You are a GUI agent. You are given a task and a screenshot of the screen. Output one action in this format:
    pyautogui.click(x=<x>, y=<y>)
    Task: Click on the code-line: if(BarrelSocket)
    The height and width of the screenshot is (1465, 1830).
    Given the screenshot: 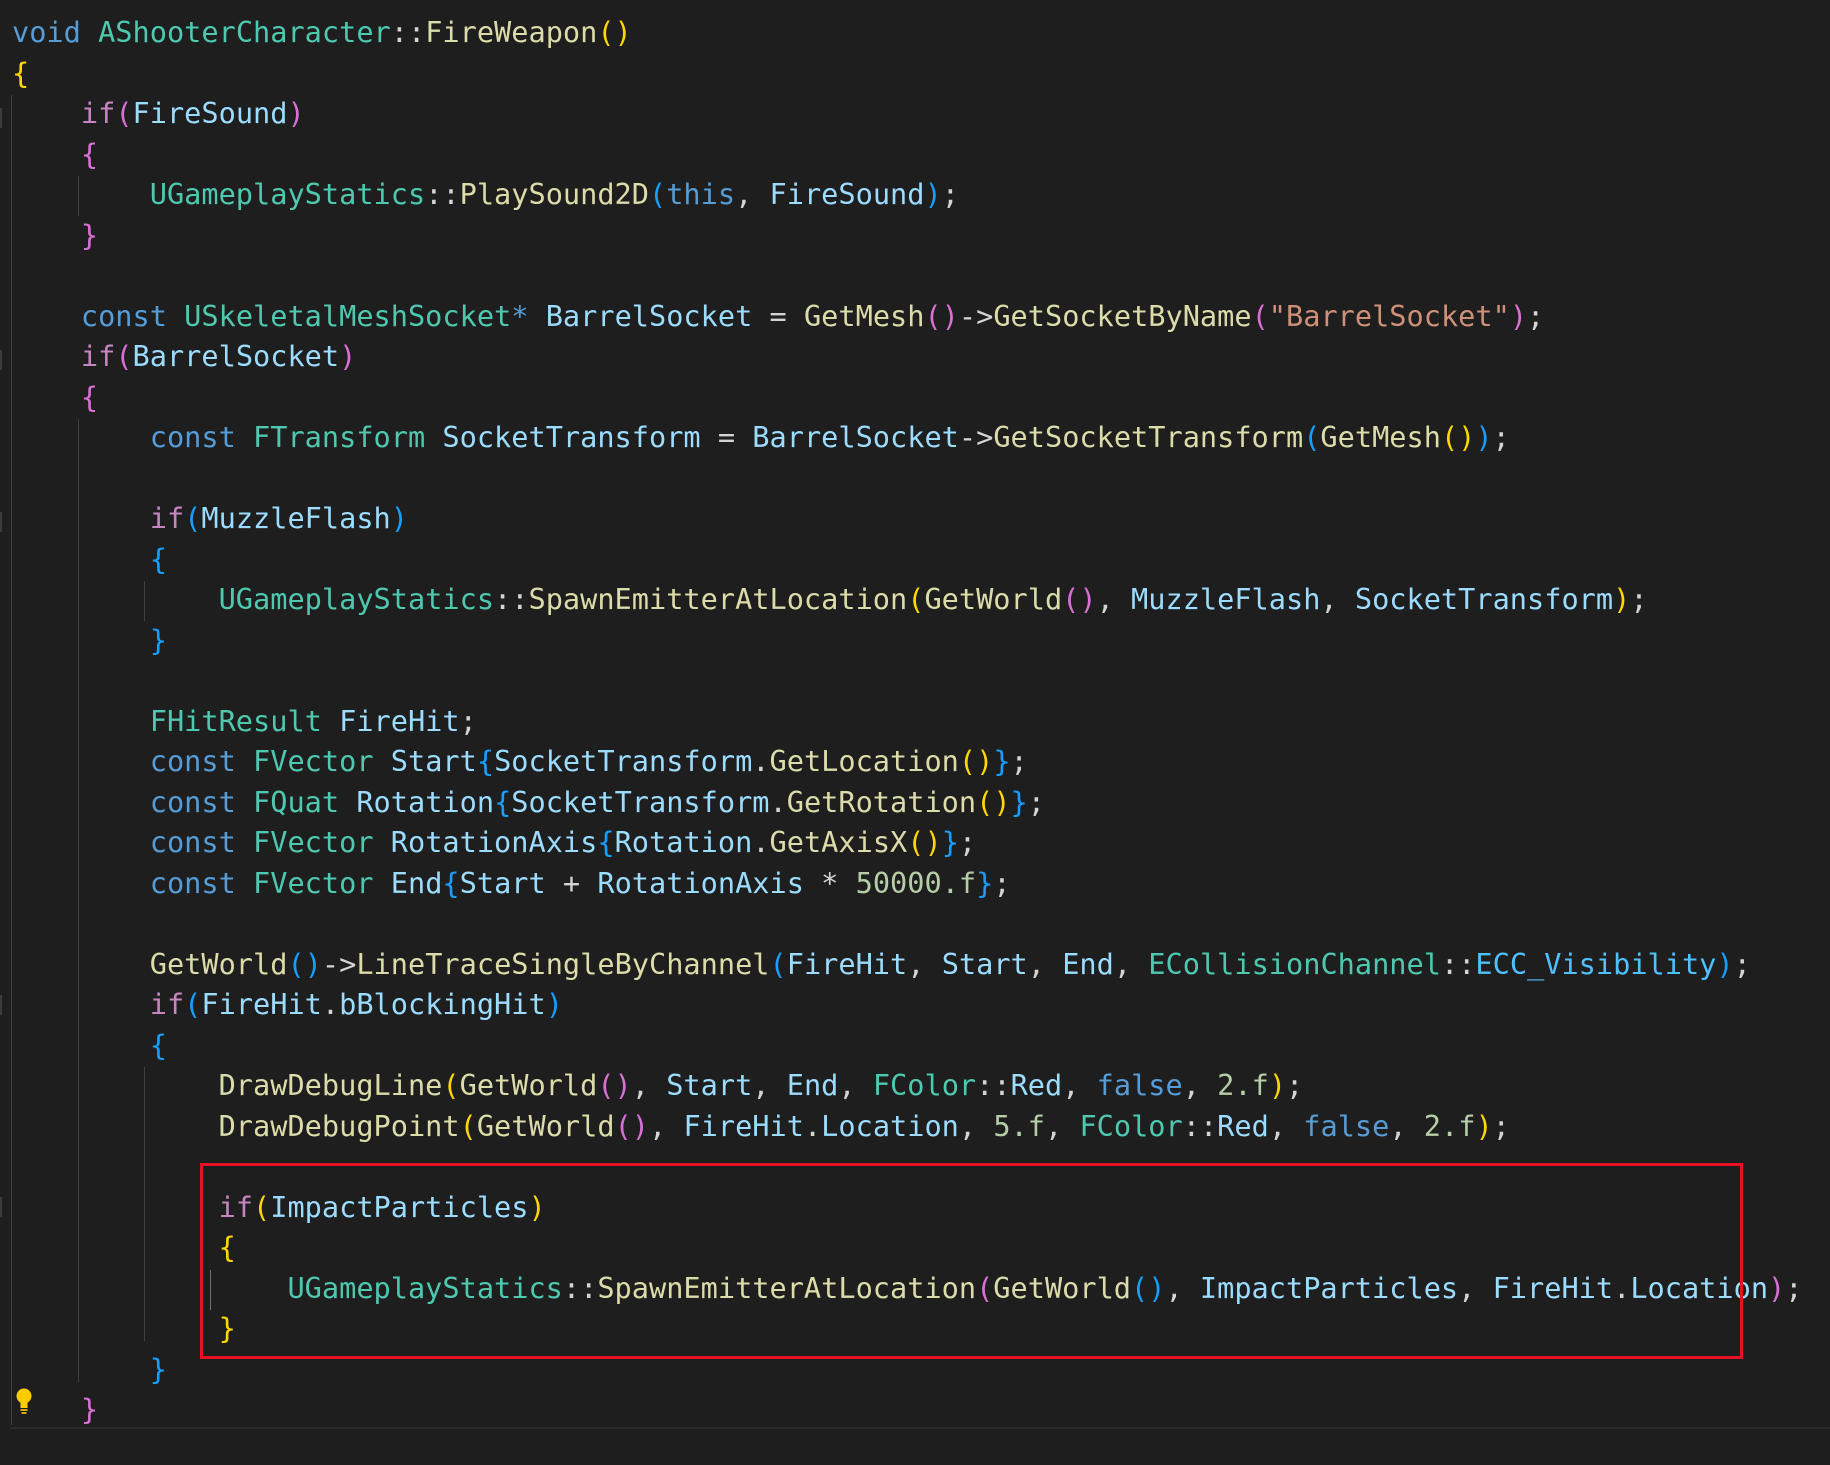 What is the action you would take?
    pyautogui.click(x=907, y=356)
    